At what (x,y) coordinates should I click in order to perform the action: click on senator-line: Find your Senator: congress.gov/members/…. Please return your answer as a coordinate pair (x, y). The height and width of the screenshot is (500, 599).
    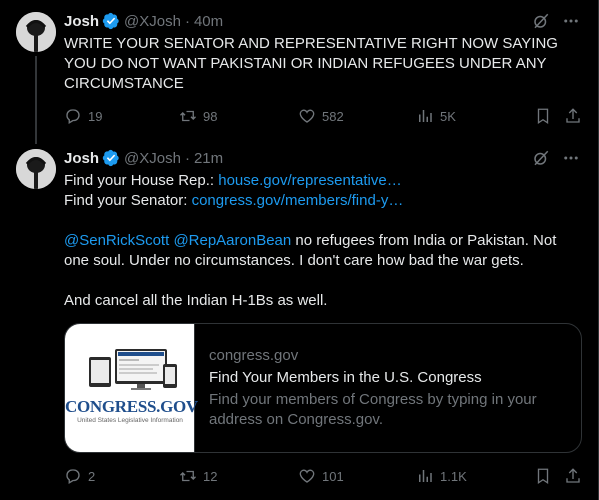
    Looking at the image, I should click on (319, 201).